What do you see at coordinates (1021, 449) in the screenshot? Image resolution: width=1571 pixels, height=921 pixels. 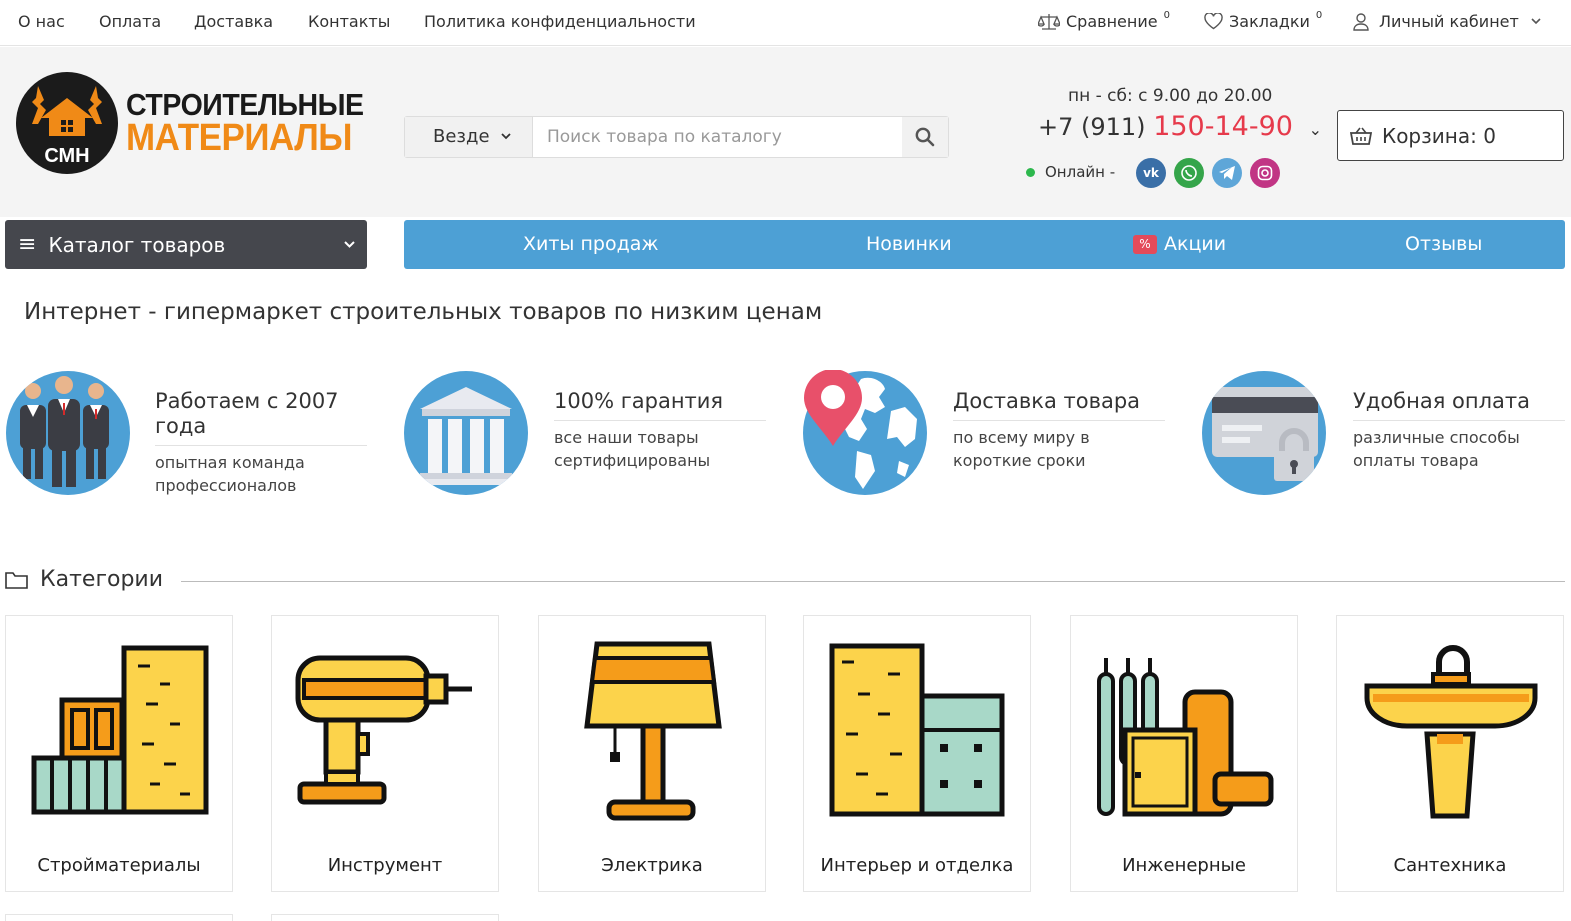 I see `feature-desc: по всему миру в короткие сроки` at bounding box center [1021, 449].